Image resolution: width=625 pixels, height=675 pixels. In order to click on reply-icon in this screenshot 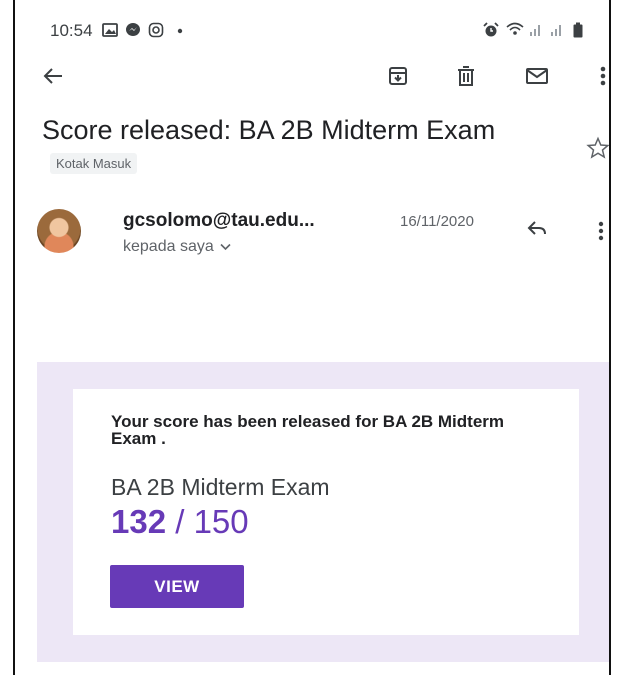, I will do `click(537, 230)`.